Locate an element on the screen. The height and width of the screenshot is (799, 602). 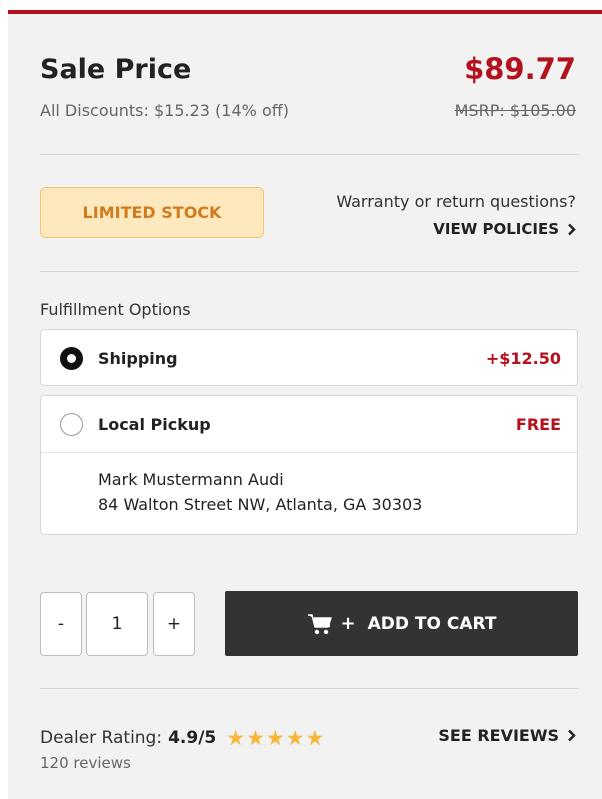
quantity-increment-button: + is located at coordinates (174, 624).